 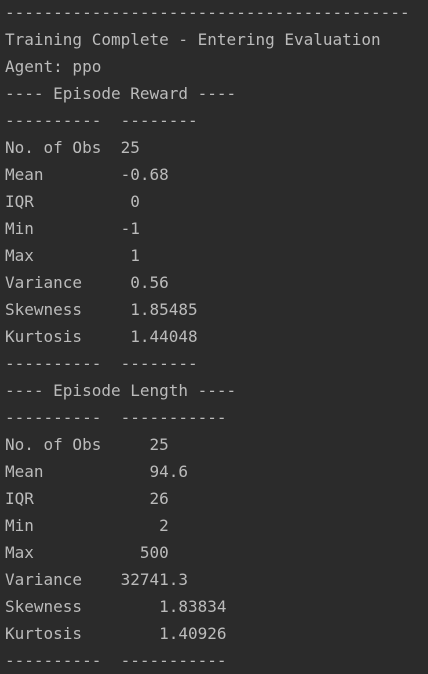 I want to click on table-row: IQR 0, so click(x=72, y=201).